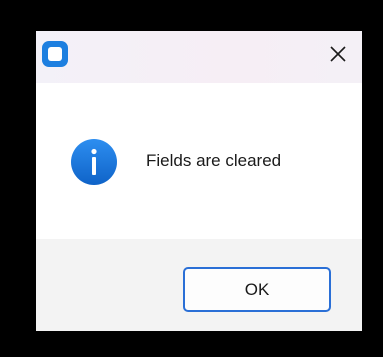  Describe the element at coordinates (257, 289) in the screenshot. I see `ok-button: OK` at that location.